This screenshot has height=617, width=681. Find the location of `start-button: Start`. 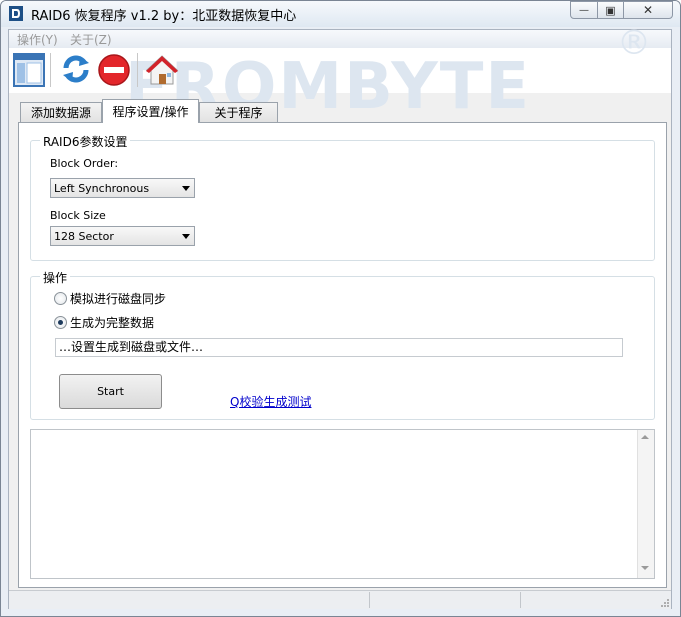

start-button: Start is located at coordinates (110, 391).